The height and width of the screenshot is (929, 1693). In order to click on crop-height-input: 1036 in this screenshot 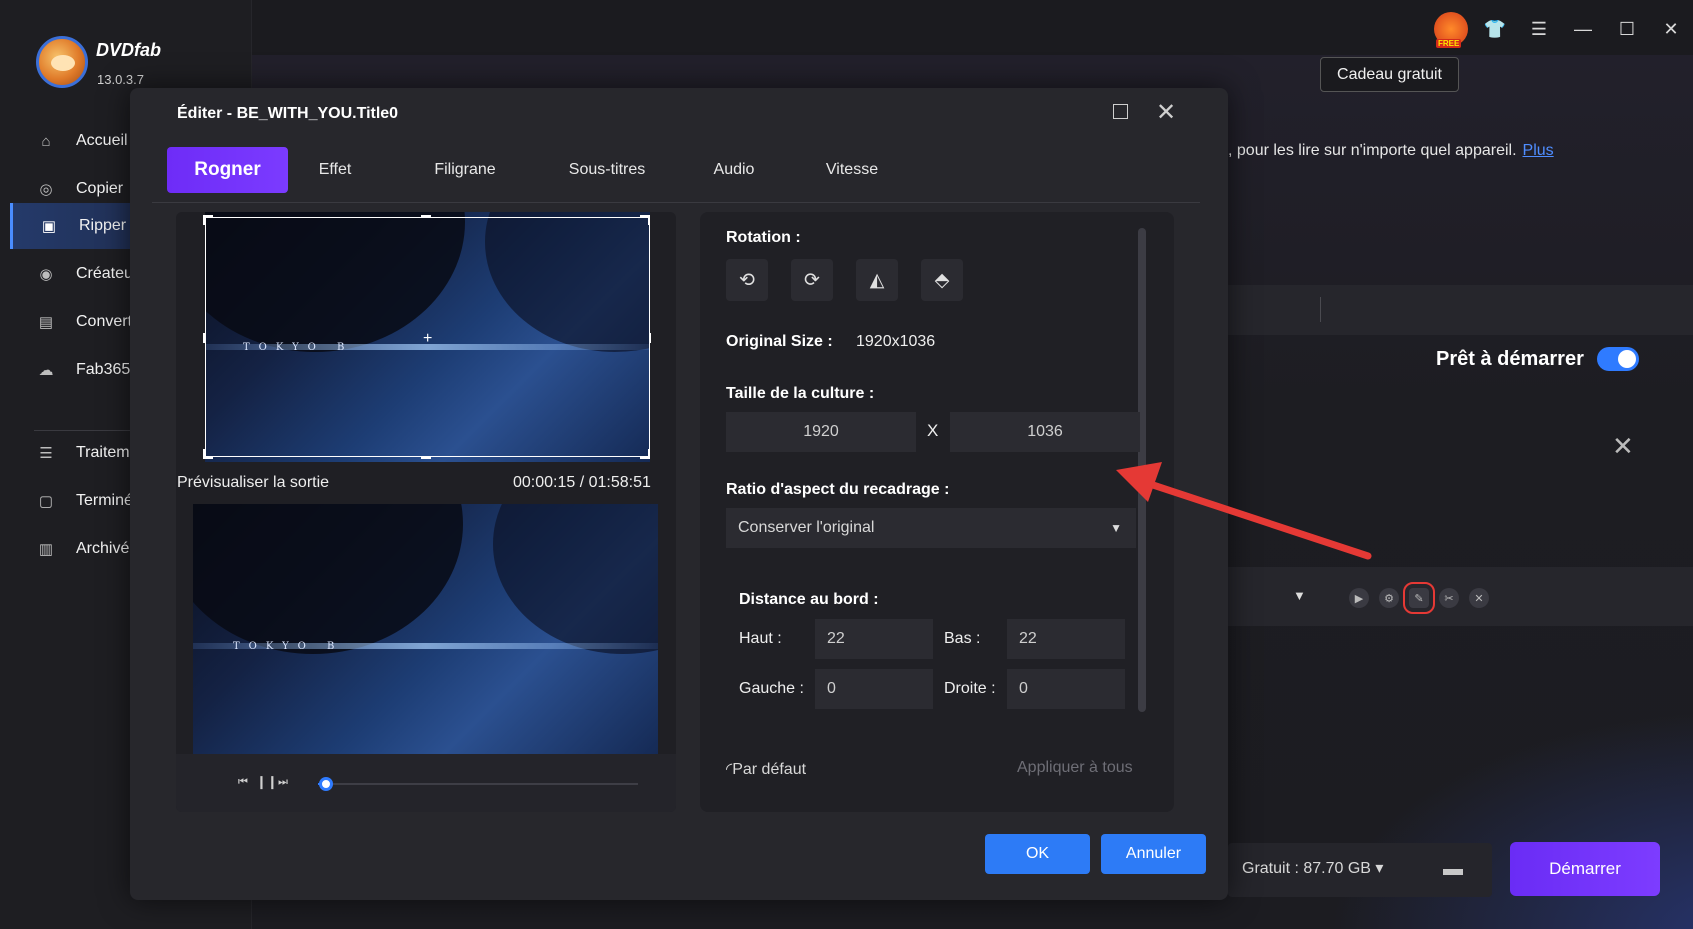, I will do `click(1045, 432)`.